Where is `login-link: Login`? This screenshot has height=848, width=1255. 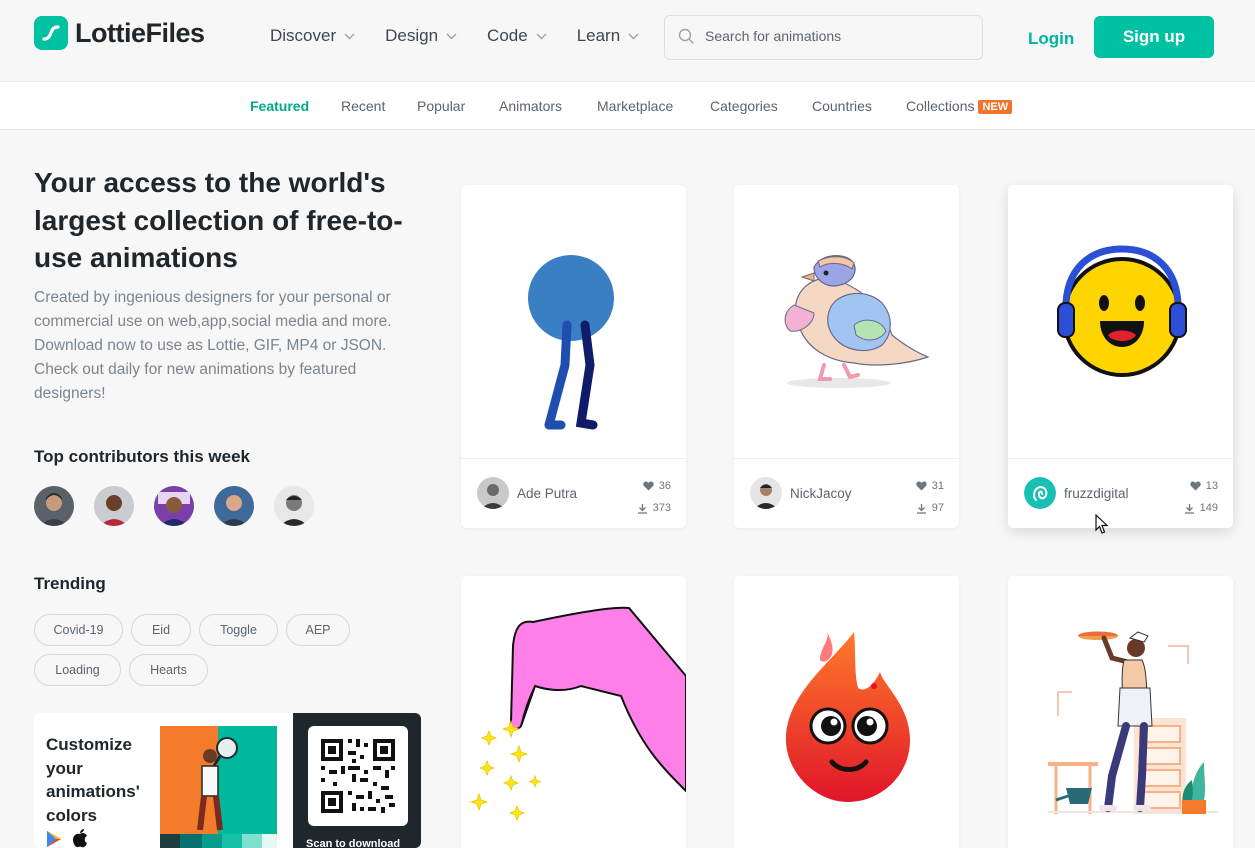
login-link: Login is located at coordinates (1051, 39).